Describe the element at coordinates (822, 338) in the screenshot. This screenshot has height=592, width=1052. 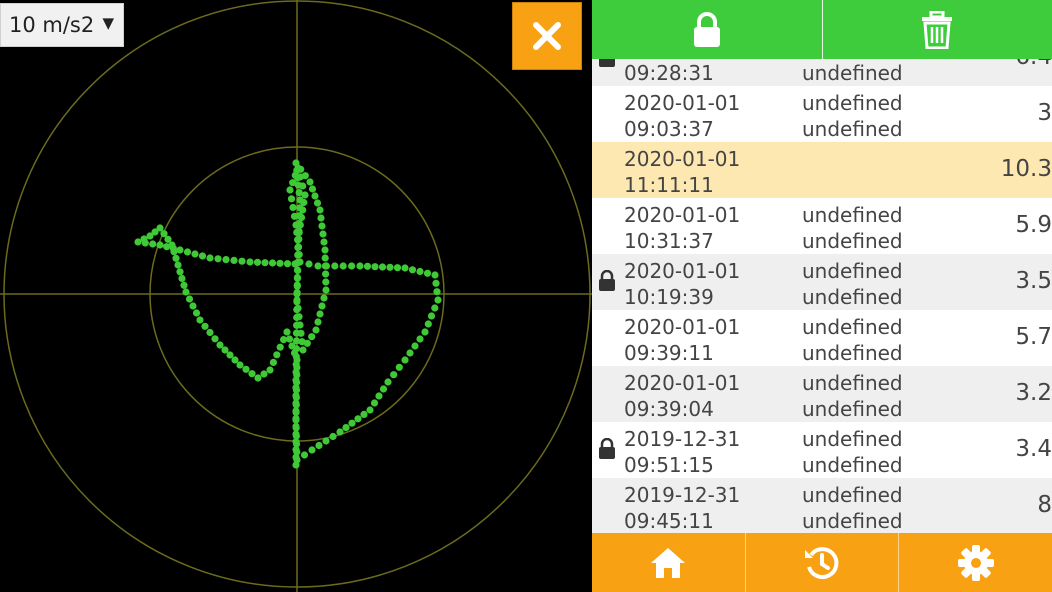
I see `record-row: 2020-01-01 09:39:11 undefined undefined 5.7` at that location.